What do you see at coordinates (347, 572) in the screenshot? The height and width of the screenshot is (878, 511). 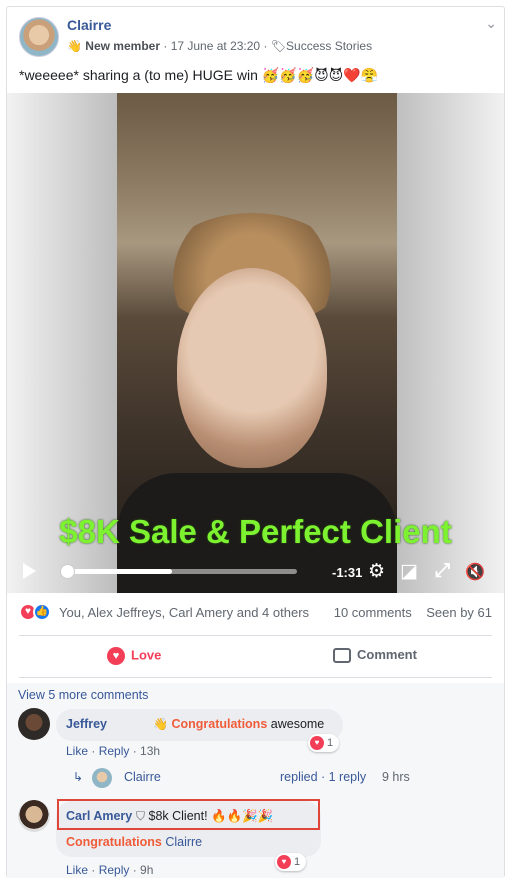 I see `video-time-remaining: -1:31` at bounding box center [347, 572].